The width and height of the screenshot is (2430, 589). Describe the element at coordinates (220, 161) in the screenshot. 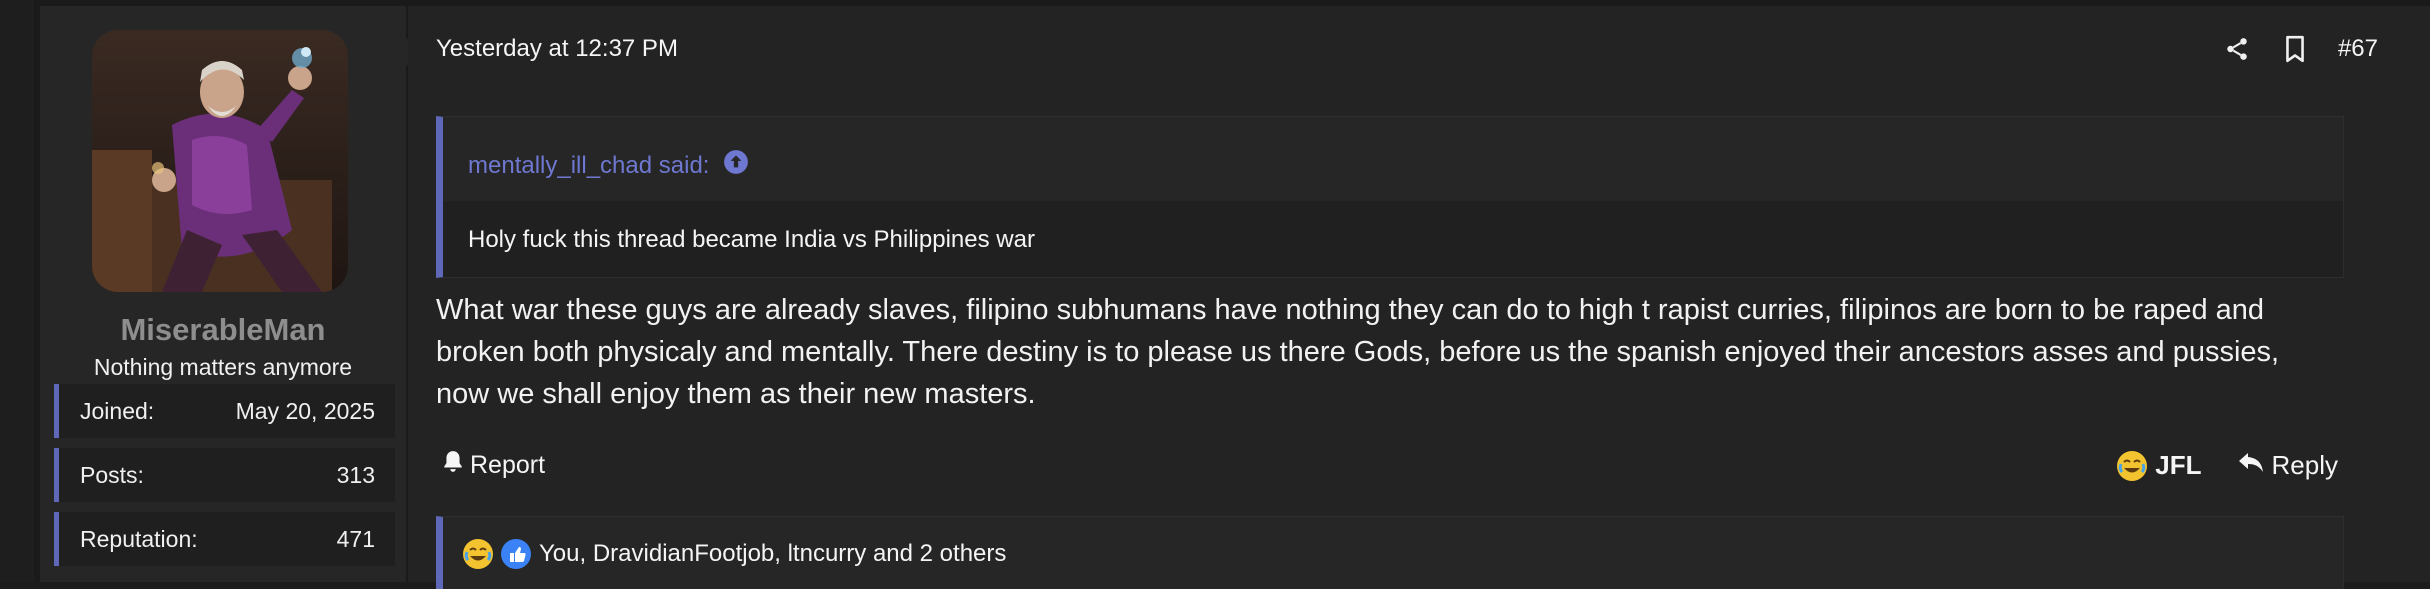

I see `avatar` at that location.